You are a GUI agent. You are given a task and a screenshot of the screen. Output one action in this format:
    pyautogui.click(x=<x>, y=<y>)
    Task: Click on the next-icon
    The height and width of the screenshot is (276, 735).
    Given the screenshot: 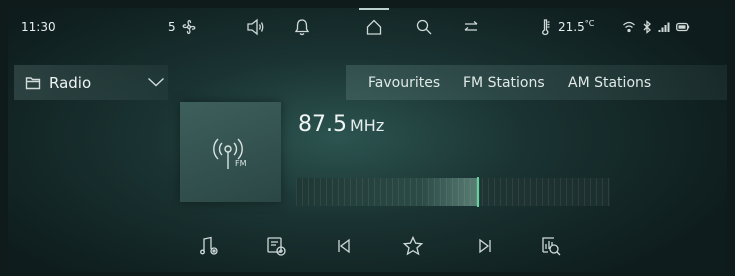 What is the action you would take?
    pyautogui.click(x=485, y=246)
    